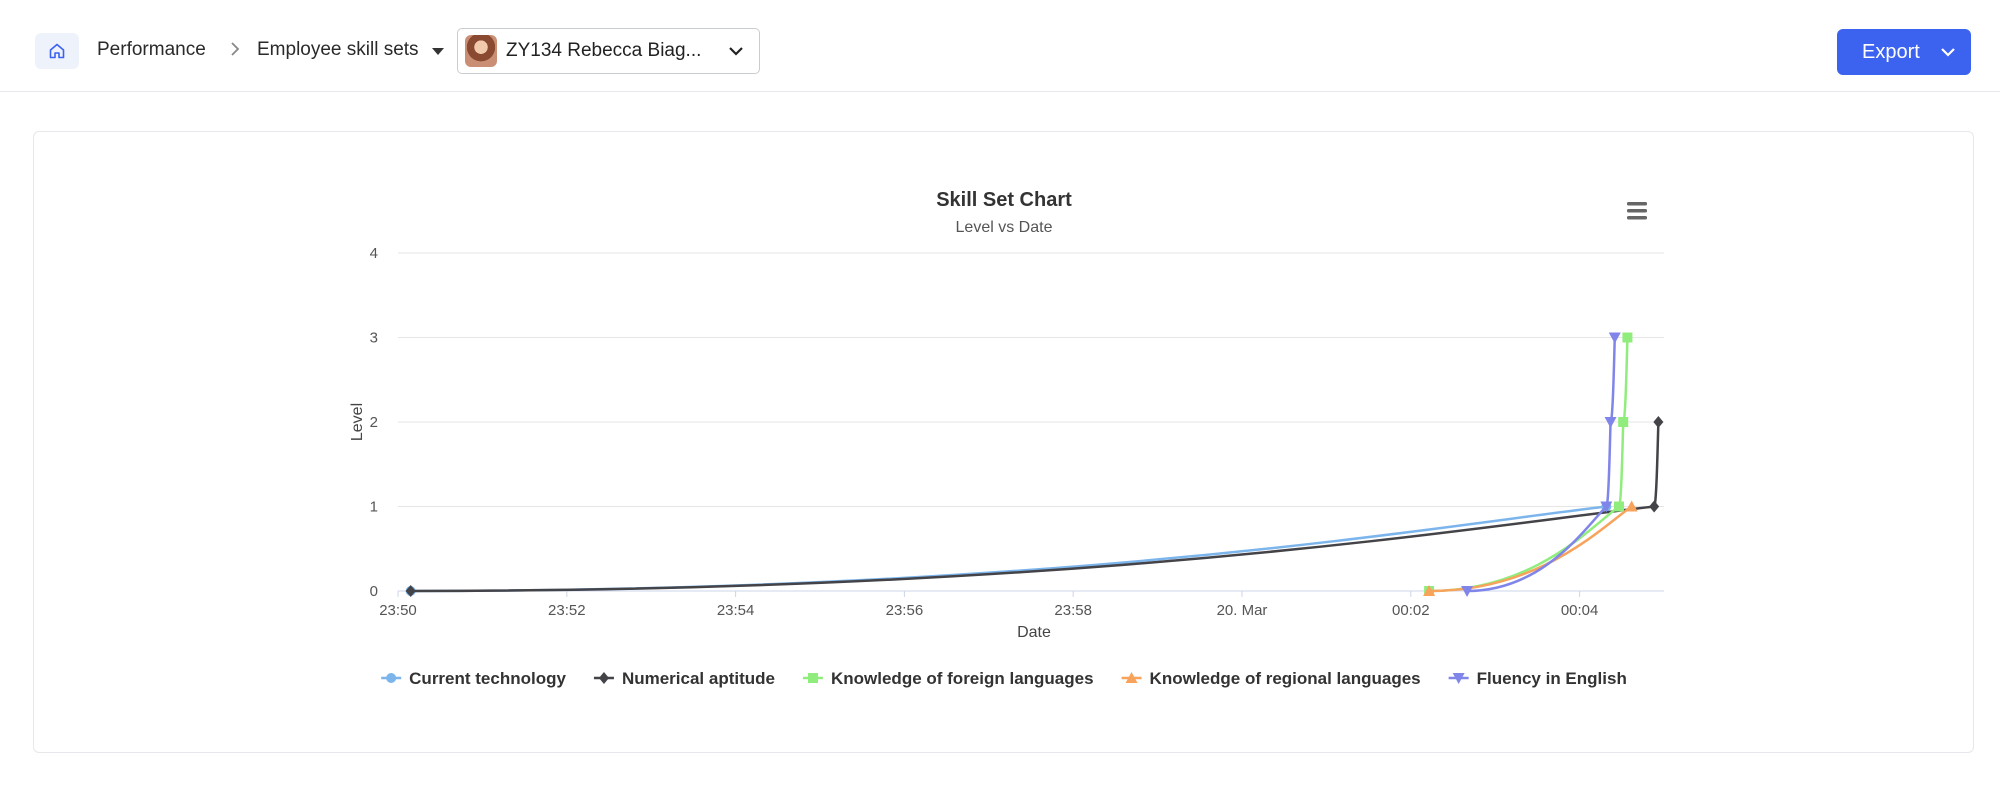  Describe the element at coordinates (438, 51) in the screenshot. I see `caret-down-icon` at that location.